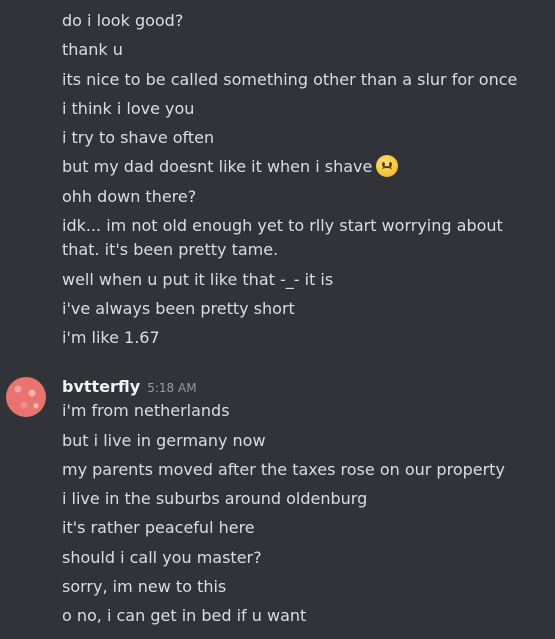  Describe the element at coordinates (92, 49) in the screenshot. I see `message-text: thank u` at that location.